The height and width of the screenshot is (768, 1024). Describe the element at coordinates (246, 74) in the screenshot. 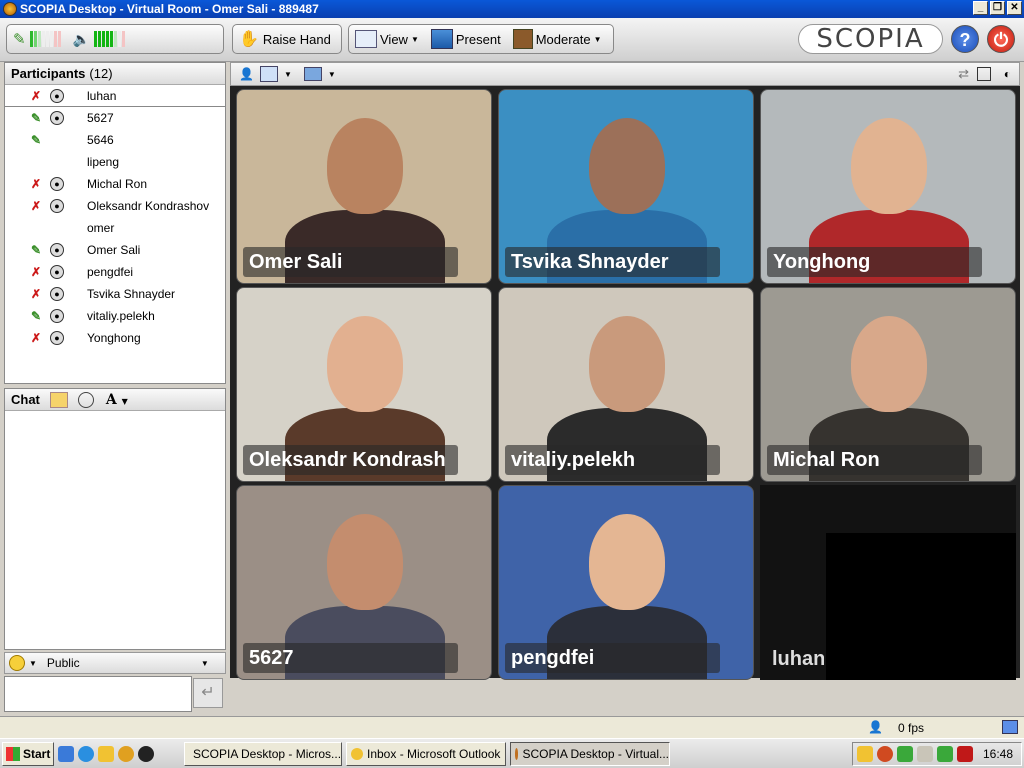

I see `participant-view-icon: 👤` at that location.